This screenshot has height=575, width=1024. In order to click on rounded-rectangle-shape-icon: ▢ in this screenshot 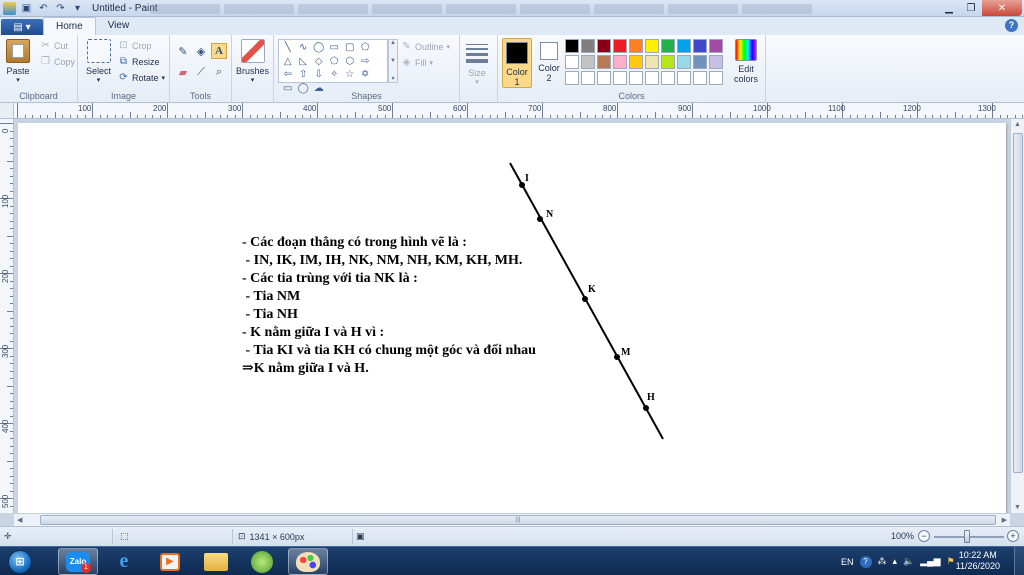, I will do `click(350, 48)`.